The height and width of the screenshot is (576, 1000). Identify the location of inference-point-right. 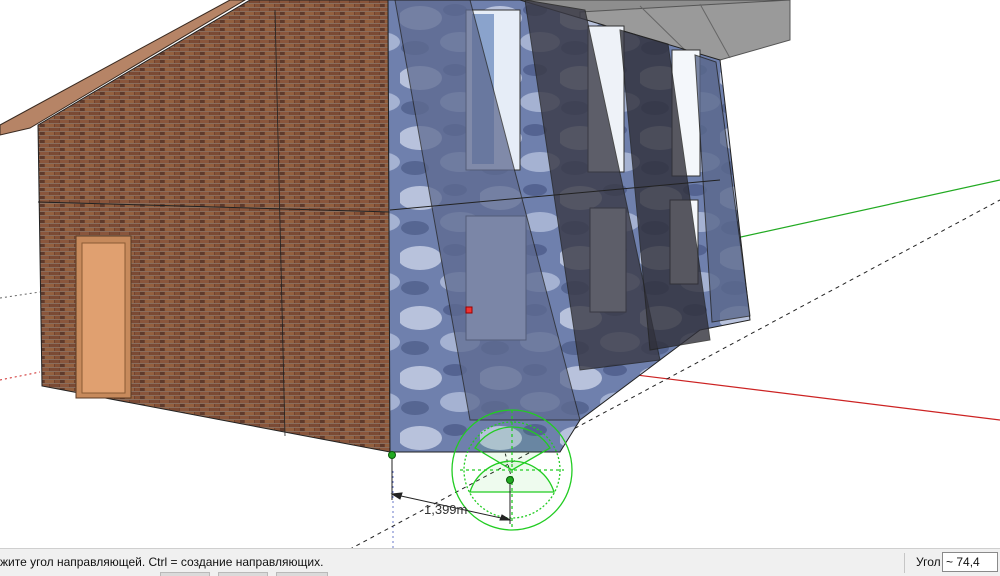
(510, 480).